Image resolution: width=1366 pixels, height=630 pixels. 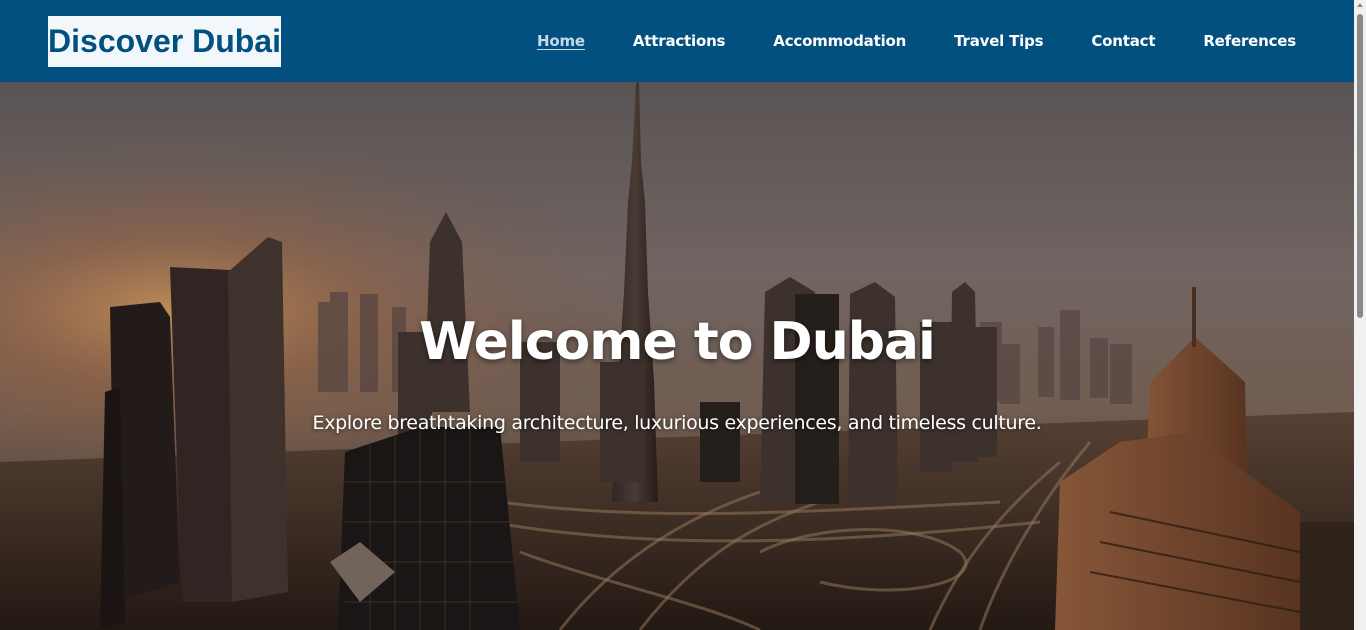 I want to click on scroll-up-arrow-icon, so click(x=1360, y=5).